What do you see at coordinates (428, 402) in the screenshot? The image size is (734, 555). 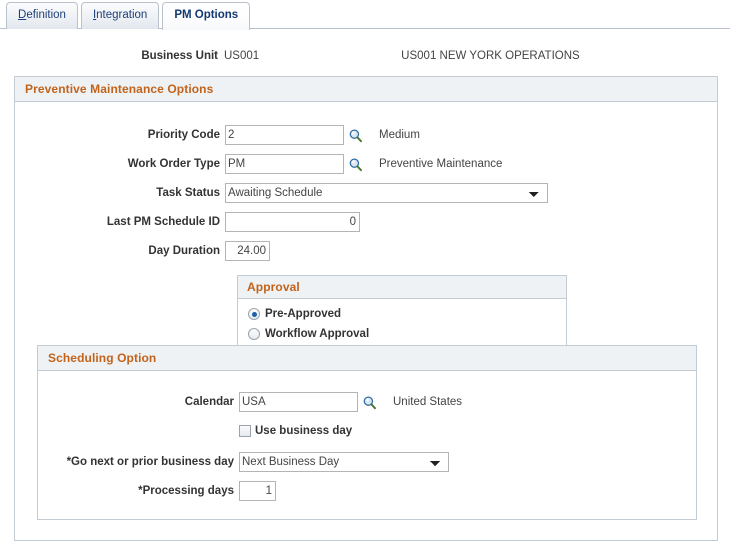 I see `calendar-description: United States` at bounding box center [428, 402].